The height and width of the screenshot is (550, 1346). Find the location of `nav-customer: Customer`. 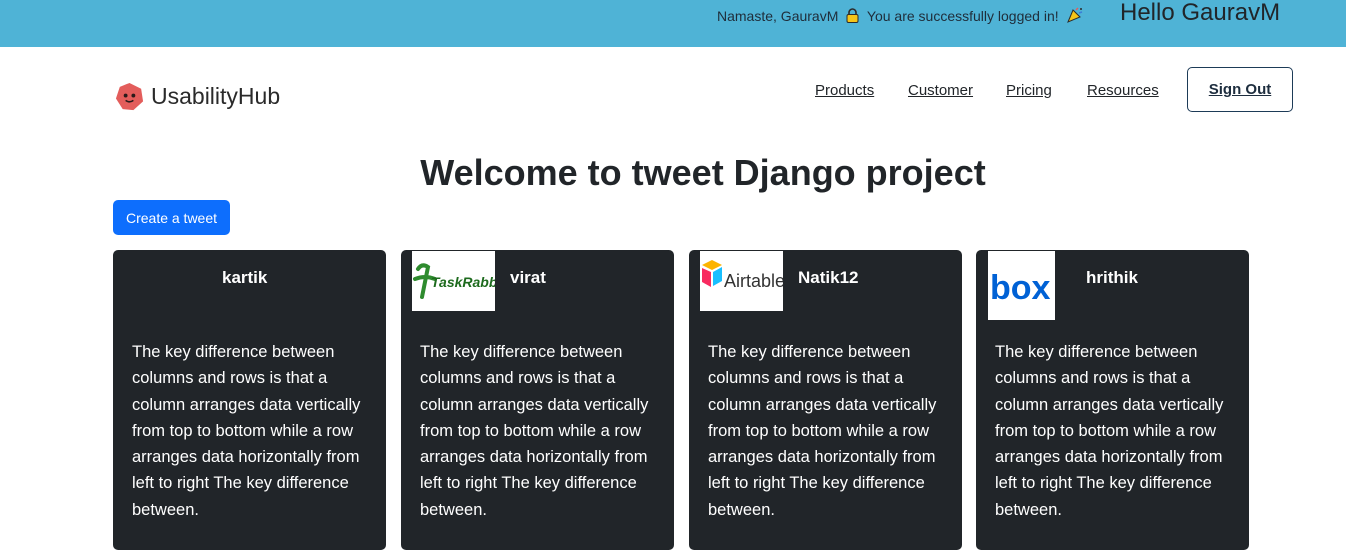

nav-customer: Customer is located at coordinates (940, 90).